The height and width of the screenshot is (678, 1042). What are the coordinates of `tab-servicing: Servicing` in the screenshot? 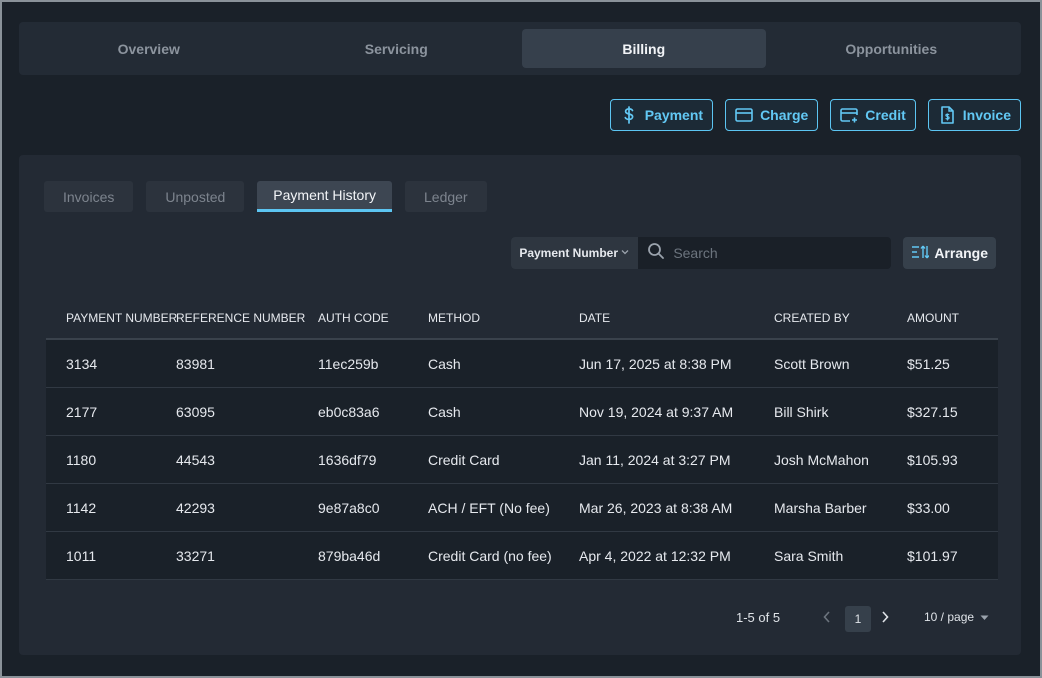 It's located at (397, 48).